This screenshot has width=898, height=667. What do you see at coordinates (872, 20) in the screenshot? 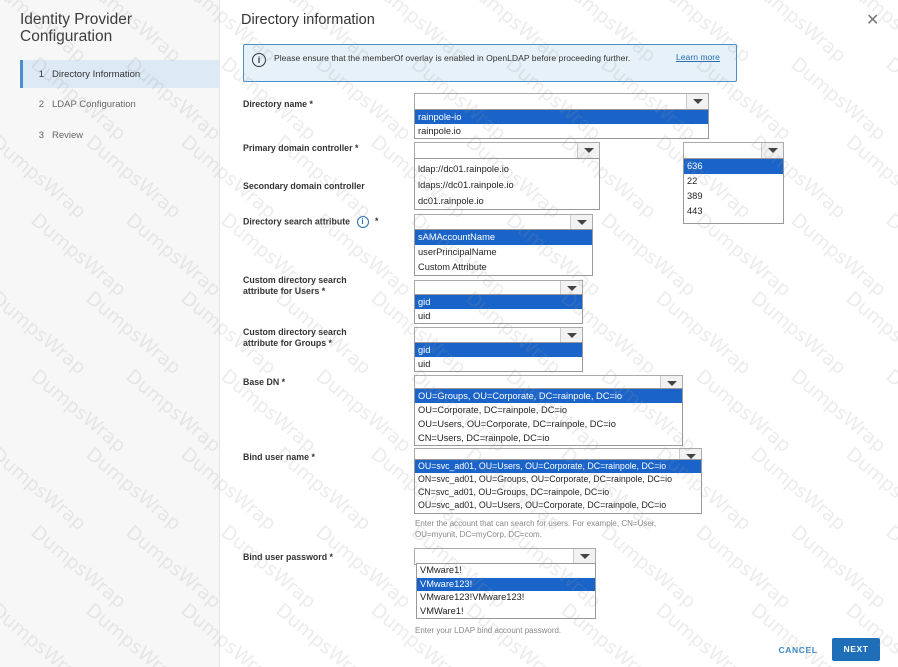
I see `close-icon: ✕` at bounding box center [872, 20].